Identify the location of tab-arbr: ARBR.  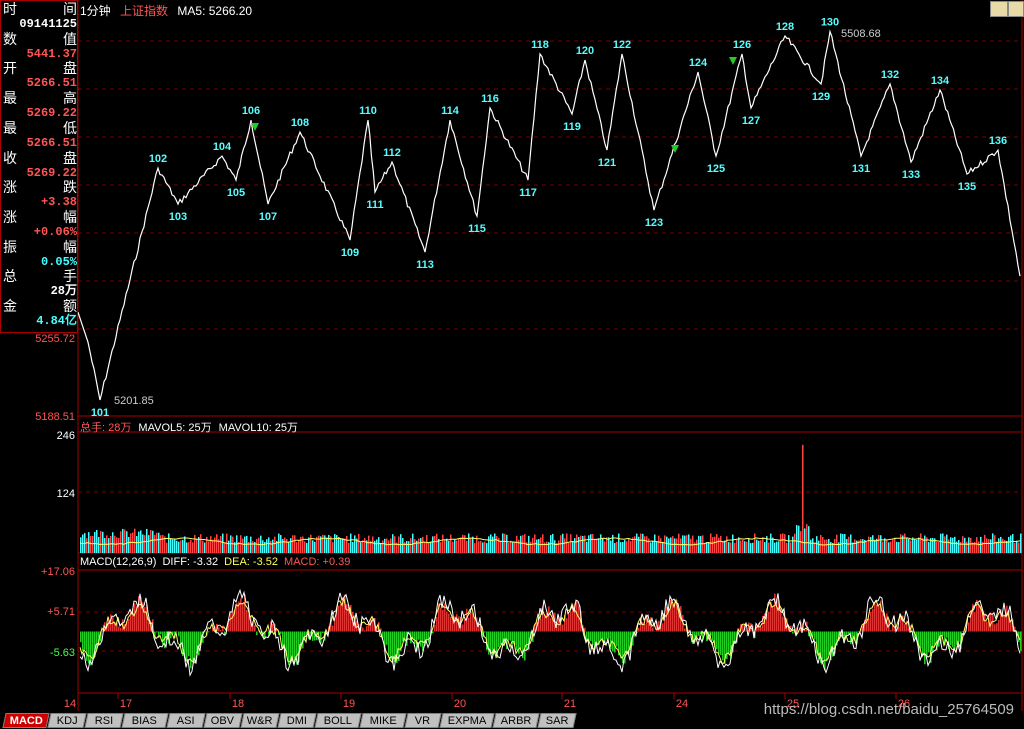
(516, 720).